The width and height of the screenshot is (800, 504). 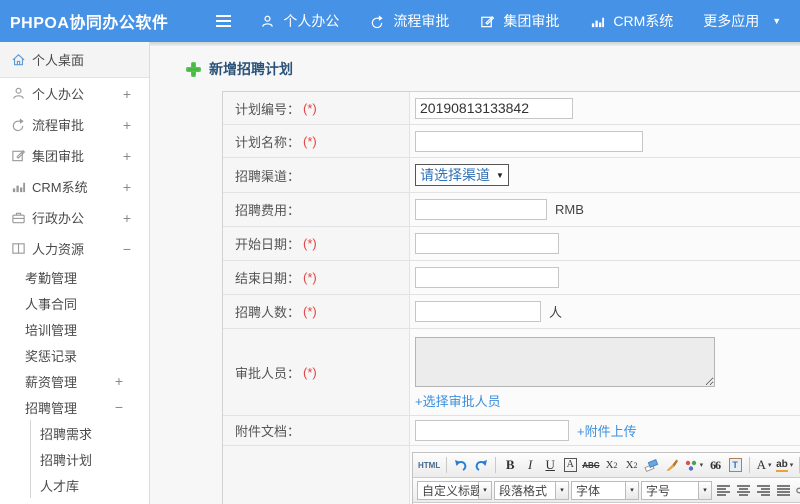 I want to click on sidebar-item-workflow-approval: 流程审批 +, so click(x=74, y=124).